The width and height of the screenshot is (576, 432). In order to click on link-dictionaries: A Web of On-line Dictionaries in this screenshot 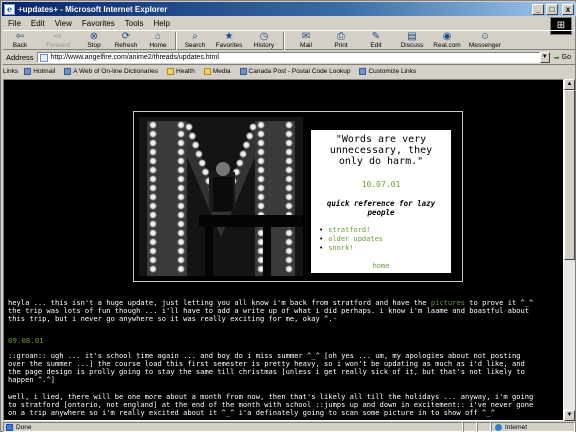, I will do `click(111, 71)`.